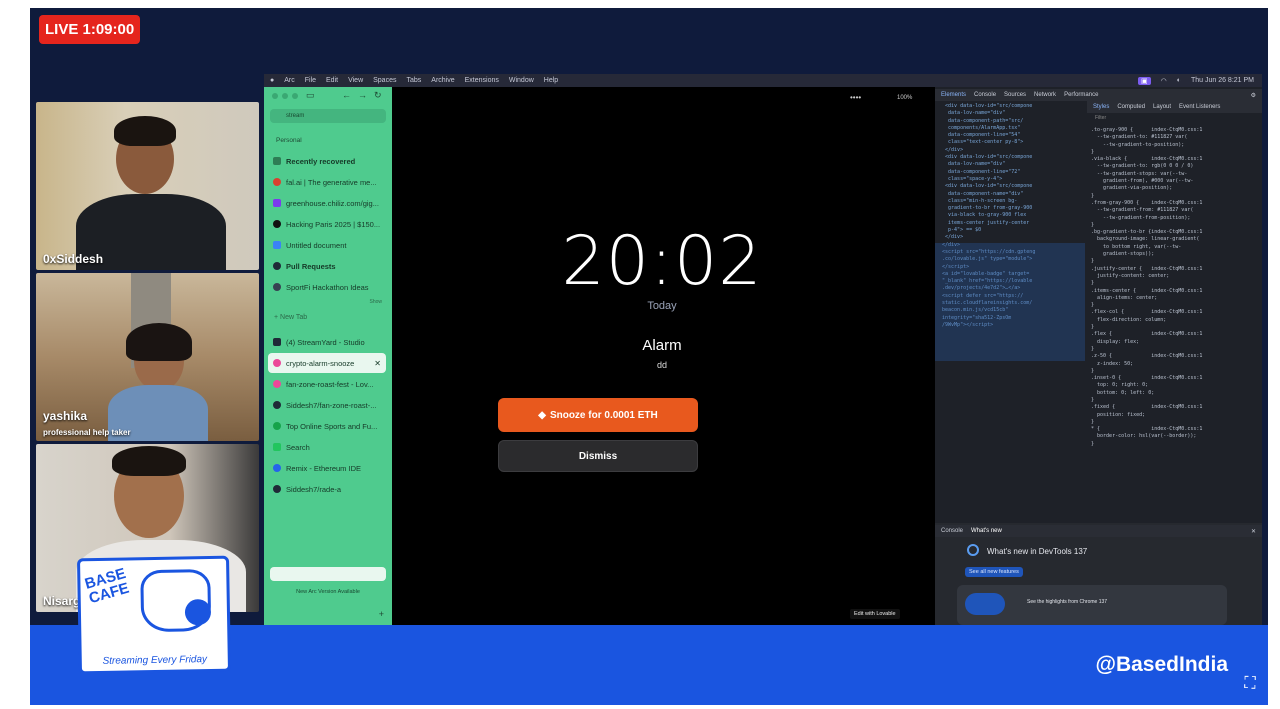 The height and width of the screenshot is (709, 1280). I want to click on snooze-button: ◆ Snooze for 0.0001 ETH, so click(598, 415).